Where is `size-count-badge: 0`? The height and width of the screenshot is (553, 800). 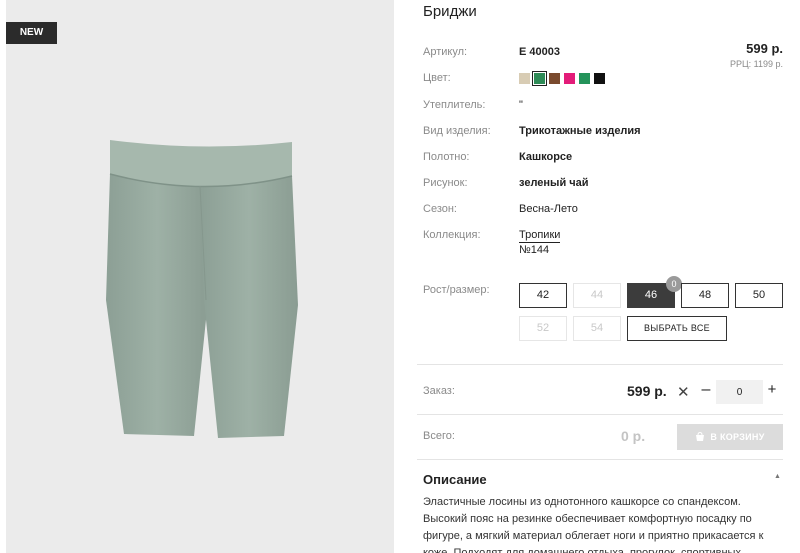 size-count-badge: 0 is located at coordinates (674, 284).